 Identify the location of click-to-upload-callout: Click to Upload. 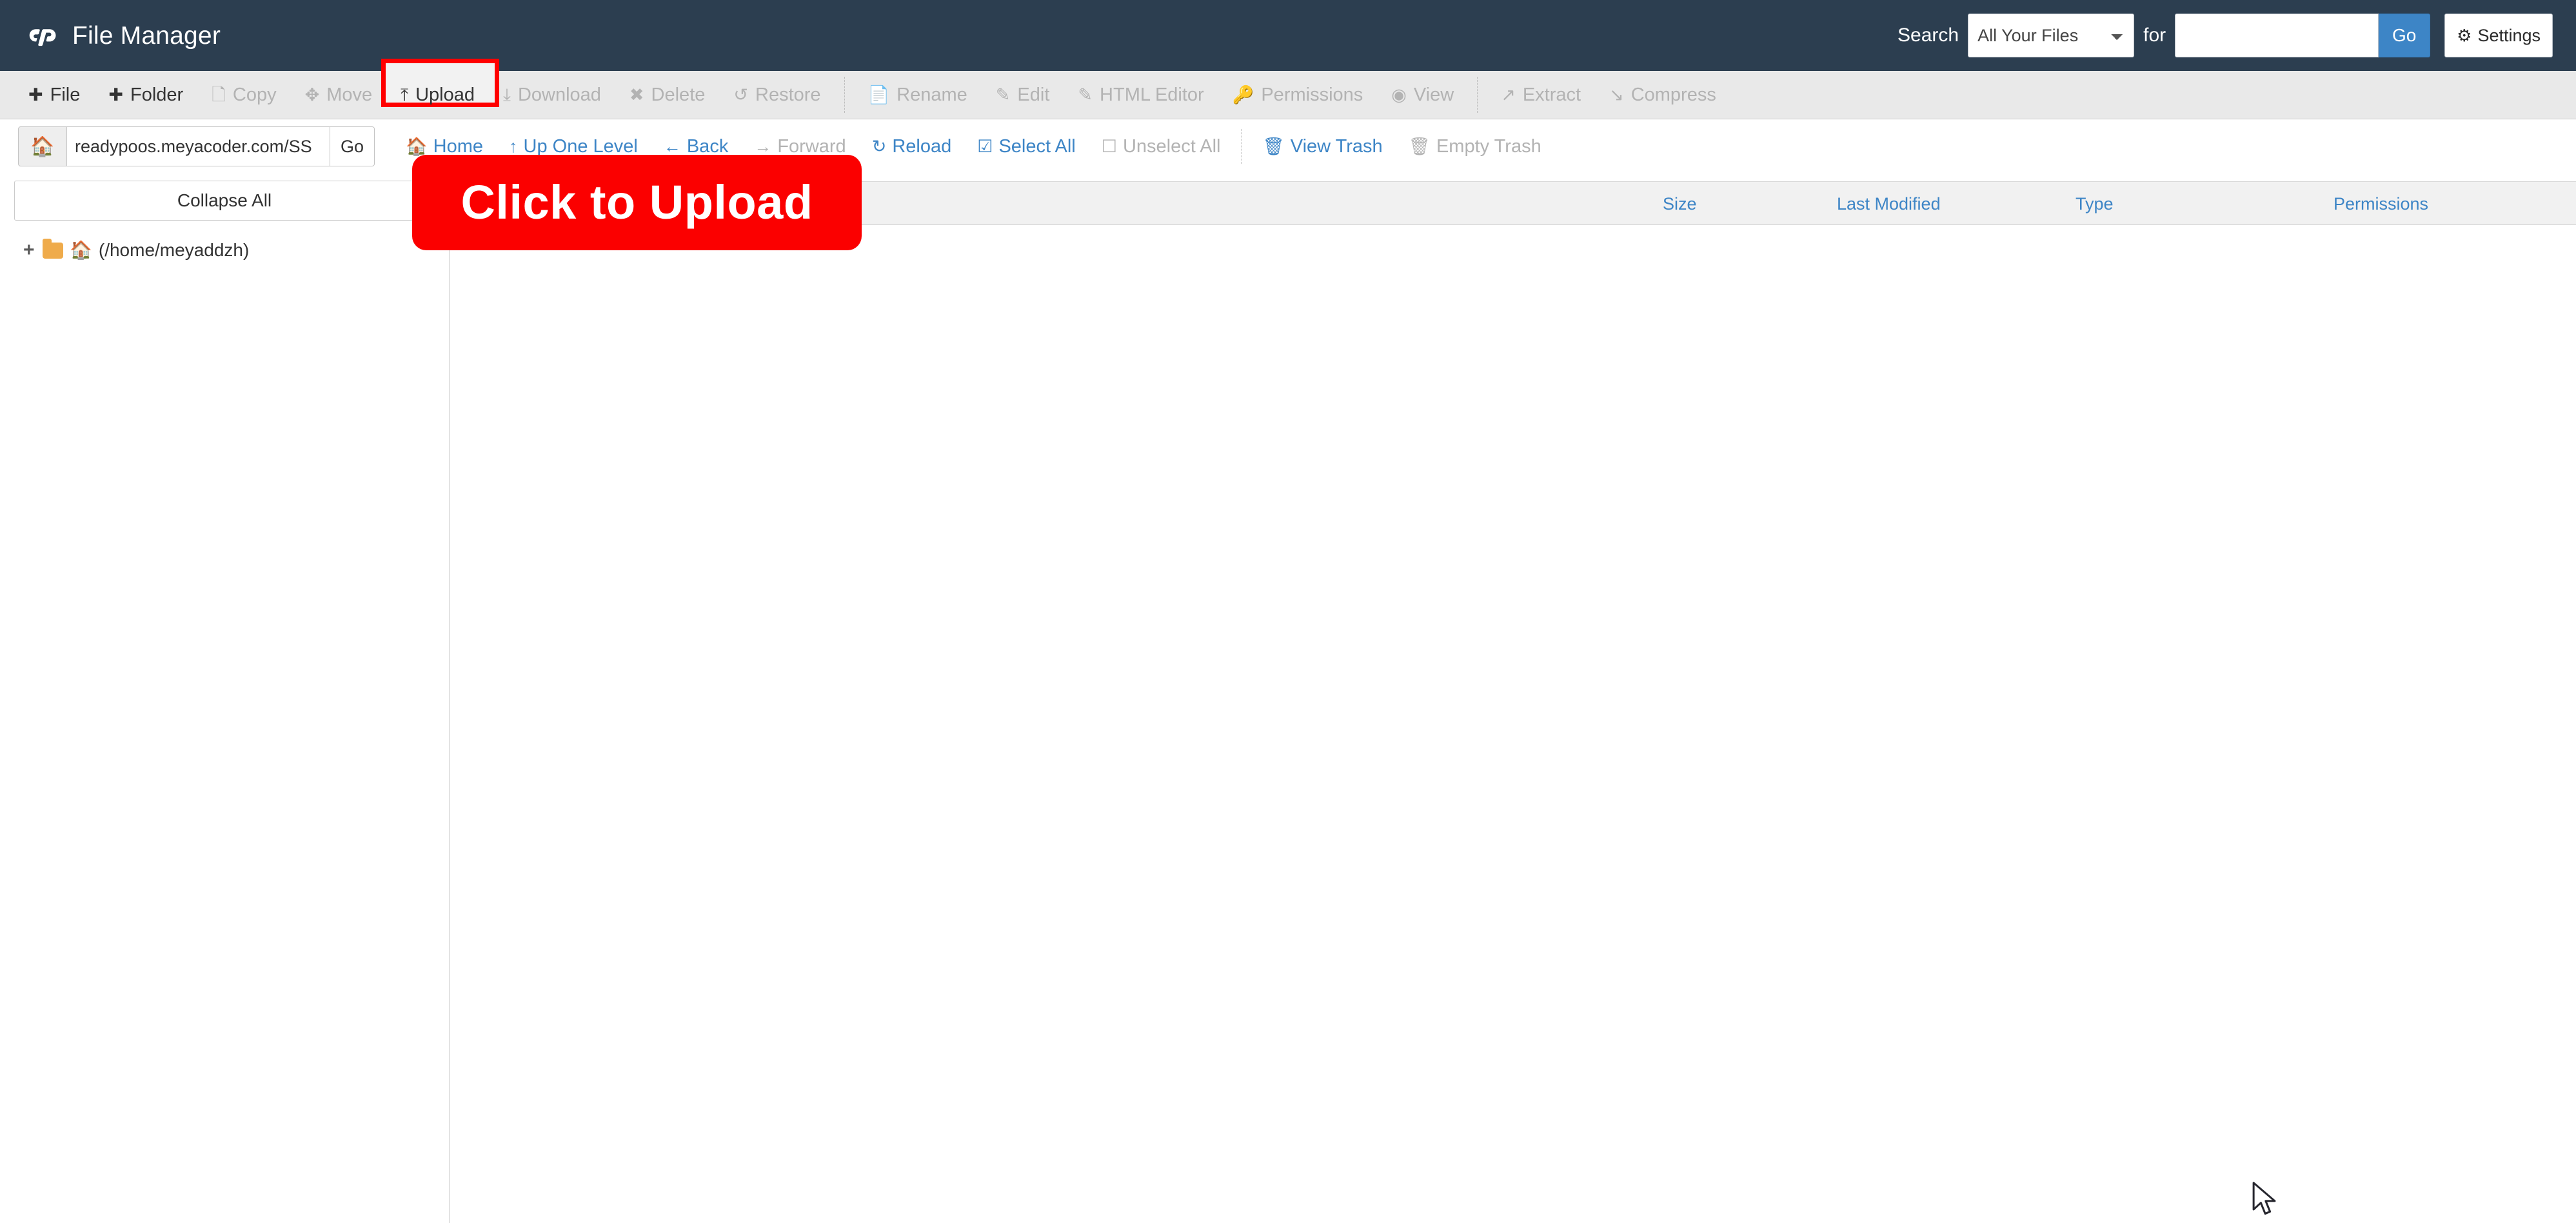
(637, 202).